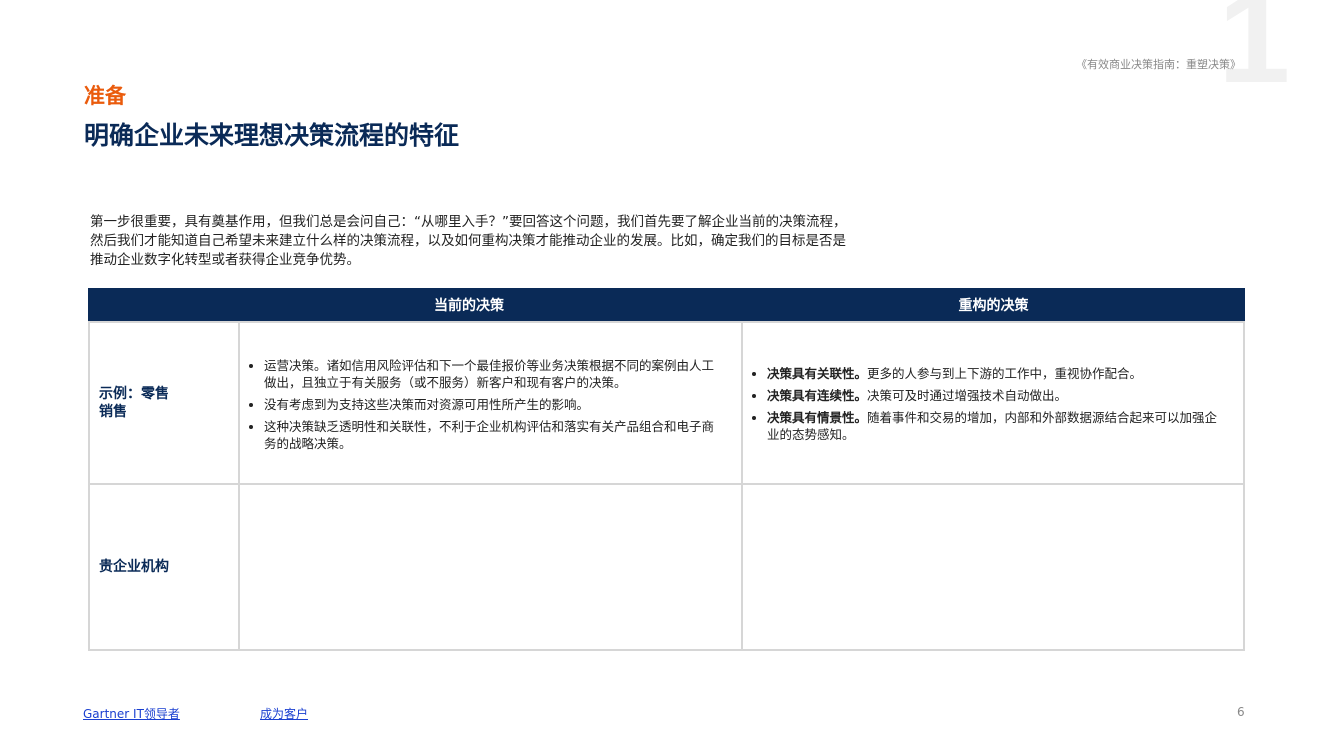  I want to click on item-text: 决策可及时通过增强技术自动做出。, so click(967, 395).